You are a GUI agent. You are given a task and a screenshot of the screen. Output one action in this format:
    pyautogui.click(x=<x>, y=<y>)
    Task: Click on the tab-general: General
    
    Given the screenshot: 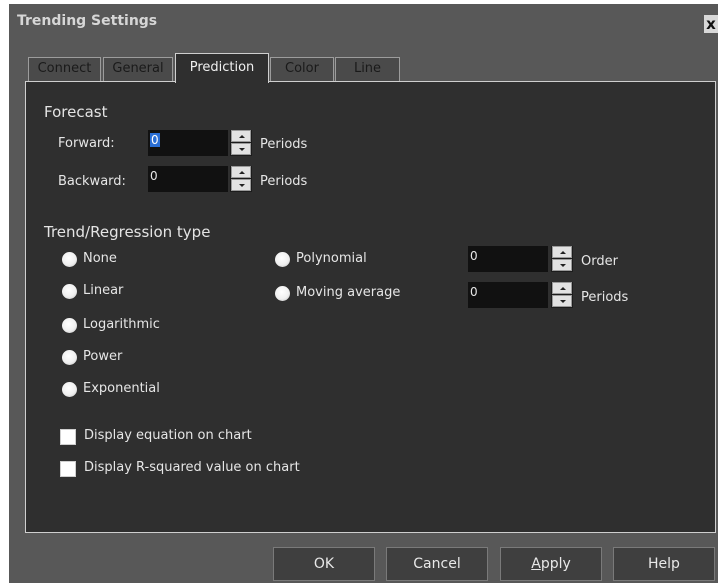 What is the action you would take?
    pyautogui.click(x=138, y=69)
    